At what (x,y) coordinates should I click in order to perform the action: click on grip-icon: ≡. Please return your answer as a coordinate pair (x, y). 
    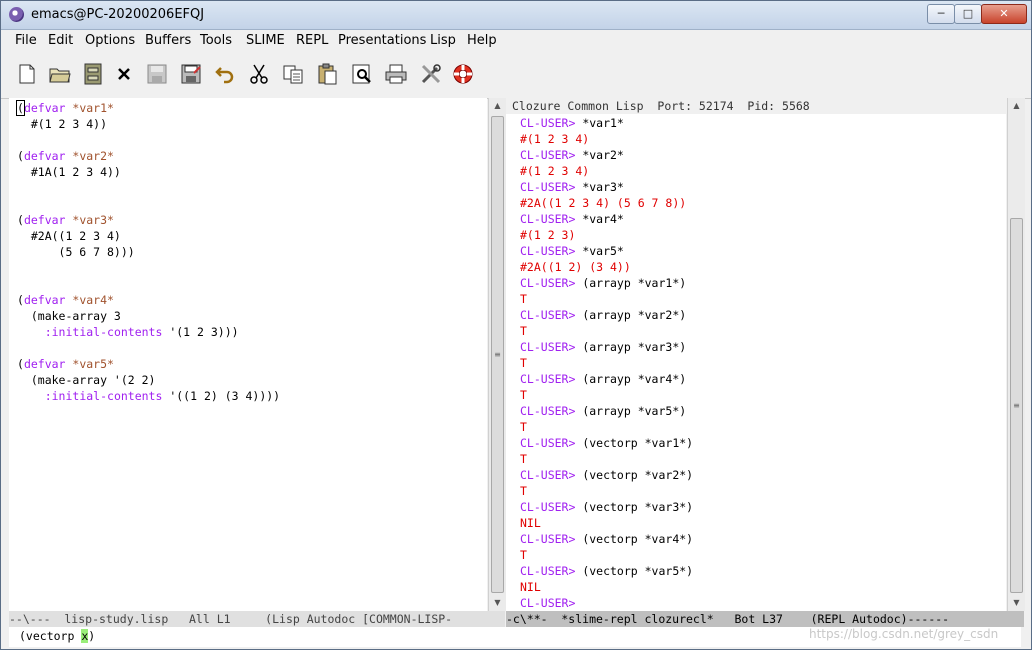
    Looking at the image, I should click on (497, 354).